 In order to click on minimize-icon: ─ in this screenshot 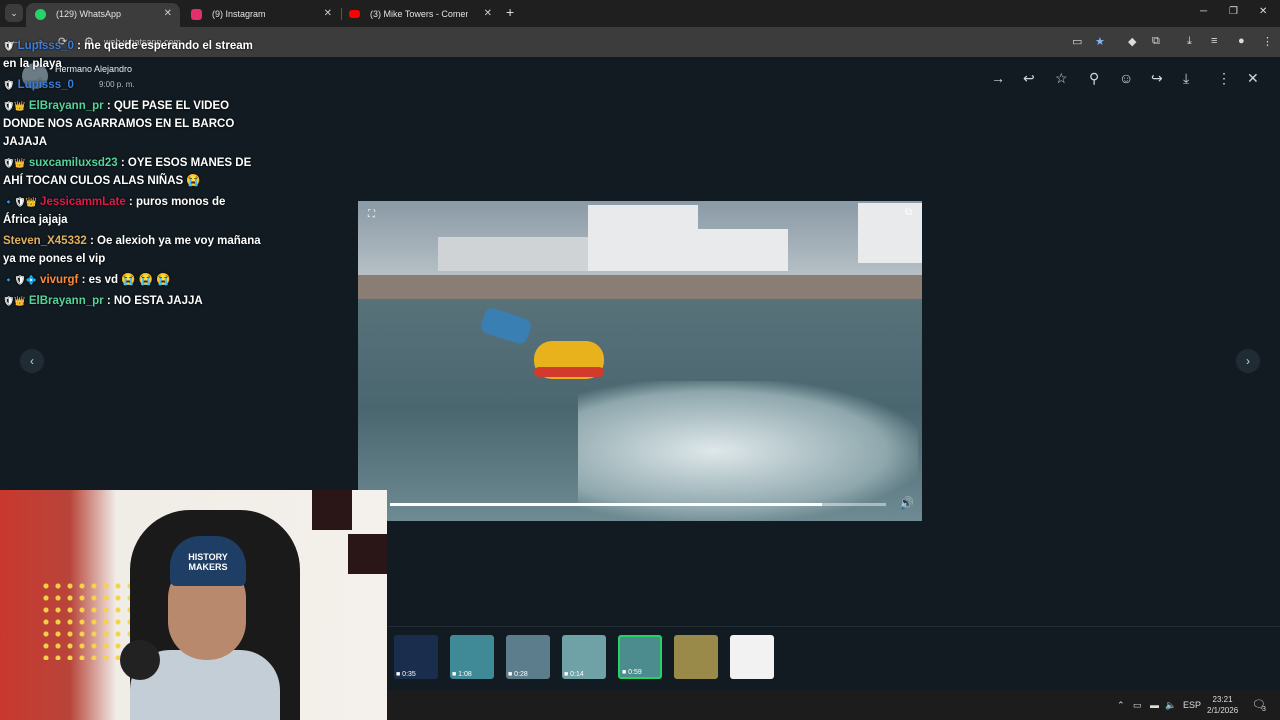, I will do `click(1203, 11)`.